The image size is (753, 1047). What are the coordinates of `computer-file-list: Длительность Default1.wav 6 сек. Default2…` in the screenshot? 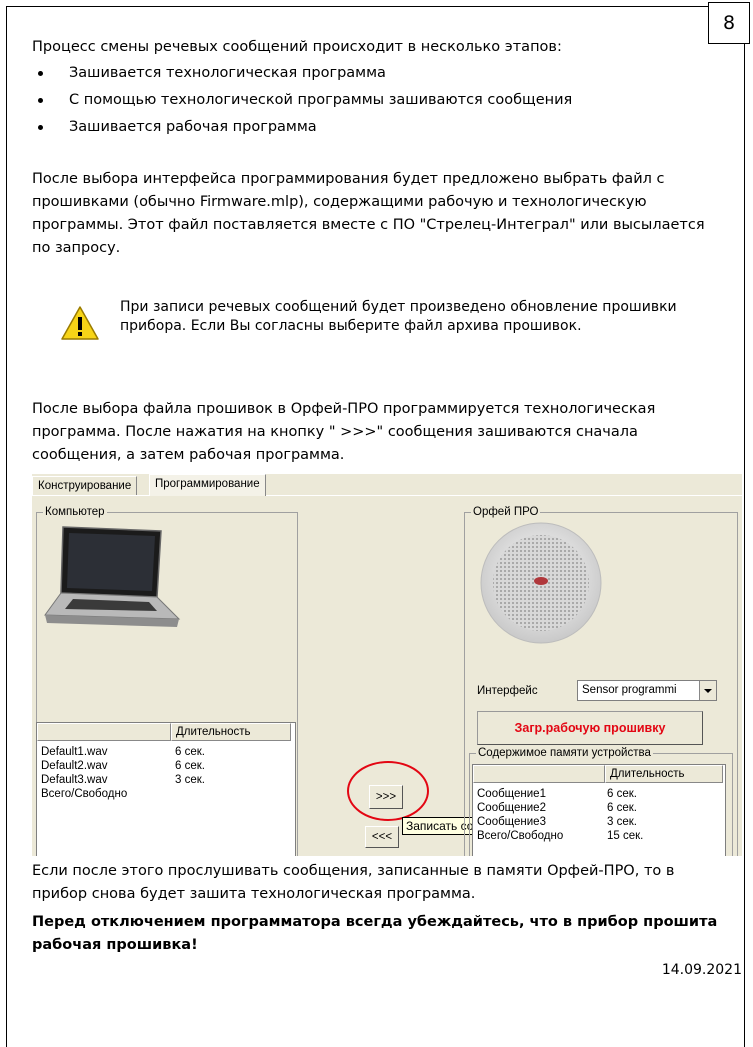 It's located at (166, 789).